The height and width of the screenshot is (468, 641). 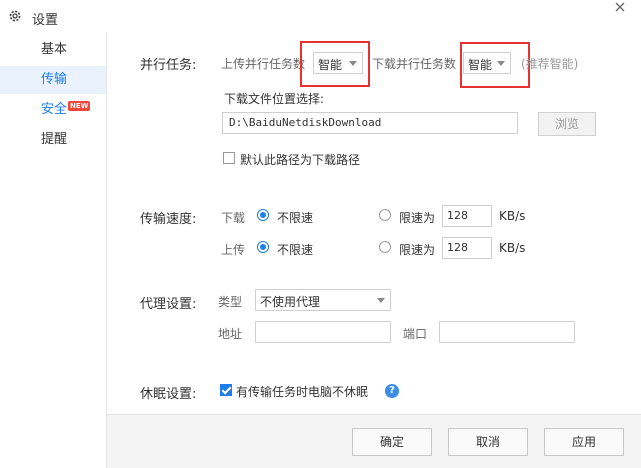 What do you see at coordinates (584, 442) in the screenshot?
I see `apply-button: 应用` at bounding box center [584, 442].